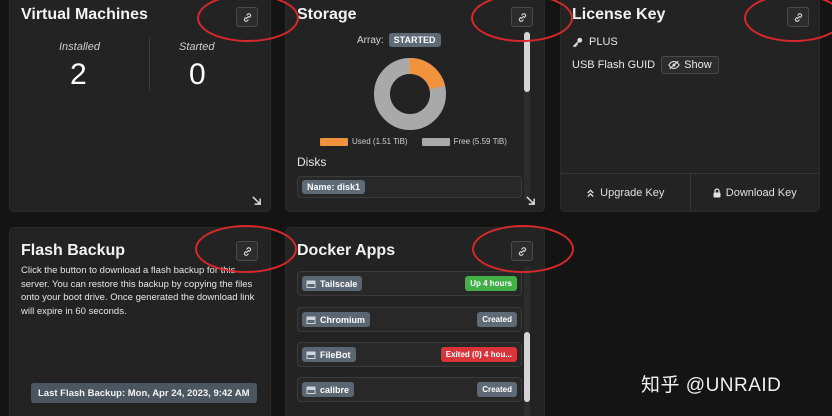 The height and width of the screenshot is (416, 832). What do you see at coordinates (334, 141) in the screenshot?
I see `legend-used-swatch` at bounding box center [334, 141].